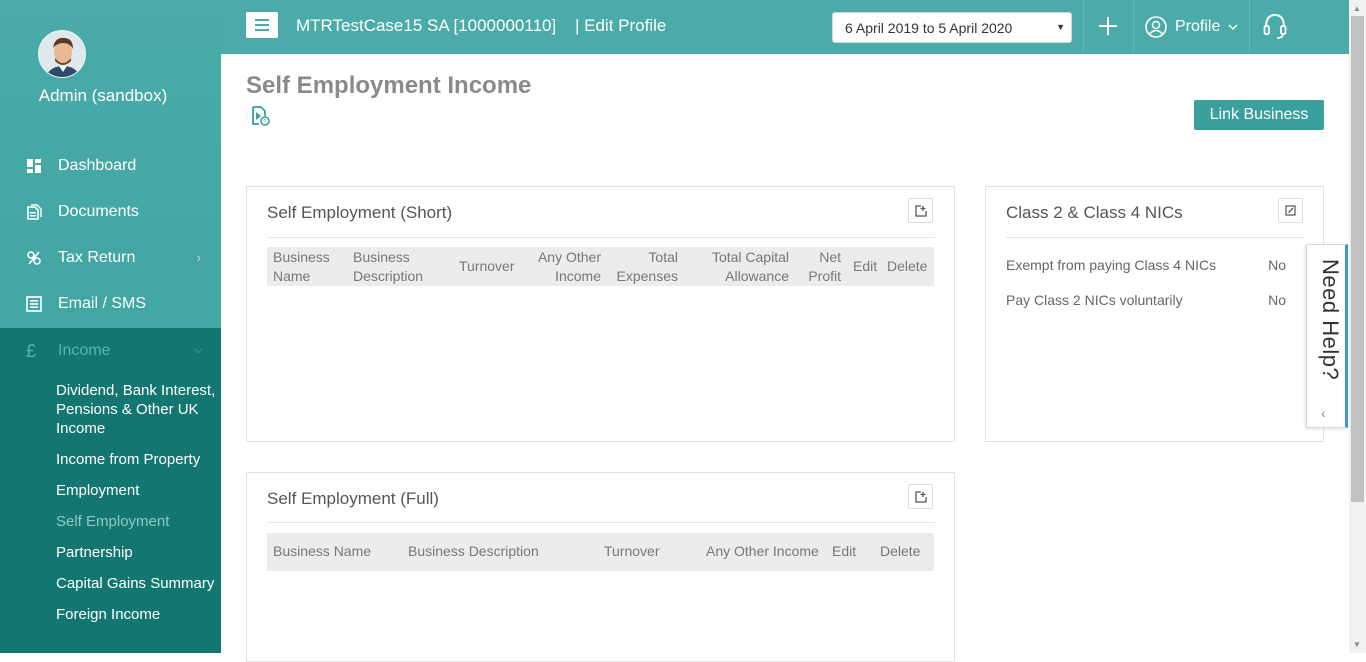 The width and height of the screenshot is (1366, 662). I want to click on panel-title: Self Employment (Short), so click(360, 212).